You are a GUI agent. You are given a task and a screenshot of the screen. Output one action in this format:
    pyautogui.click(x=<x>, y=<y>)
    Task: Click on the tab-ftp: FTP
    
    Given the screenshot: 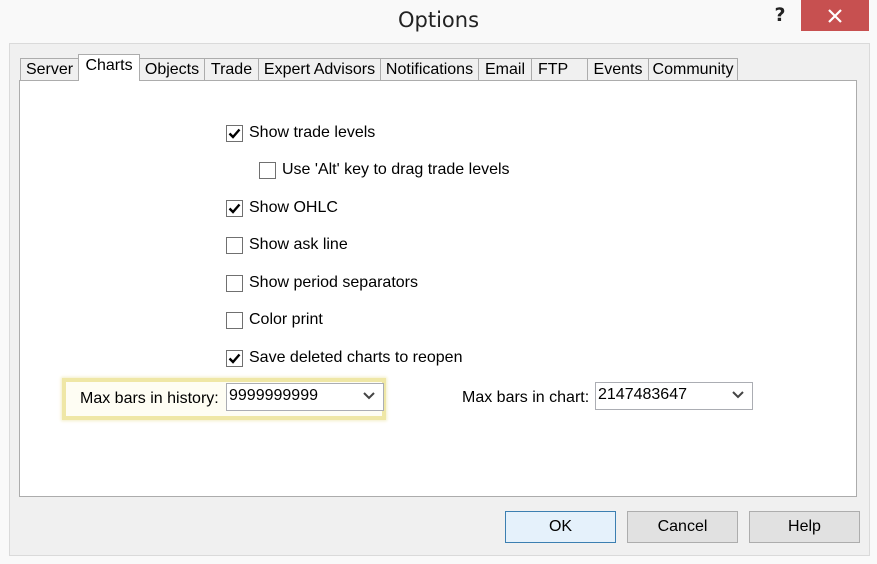 What is the action you would take?
    pyautogui.click(x=559, y=69)
    